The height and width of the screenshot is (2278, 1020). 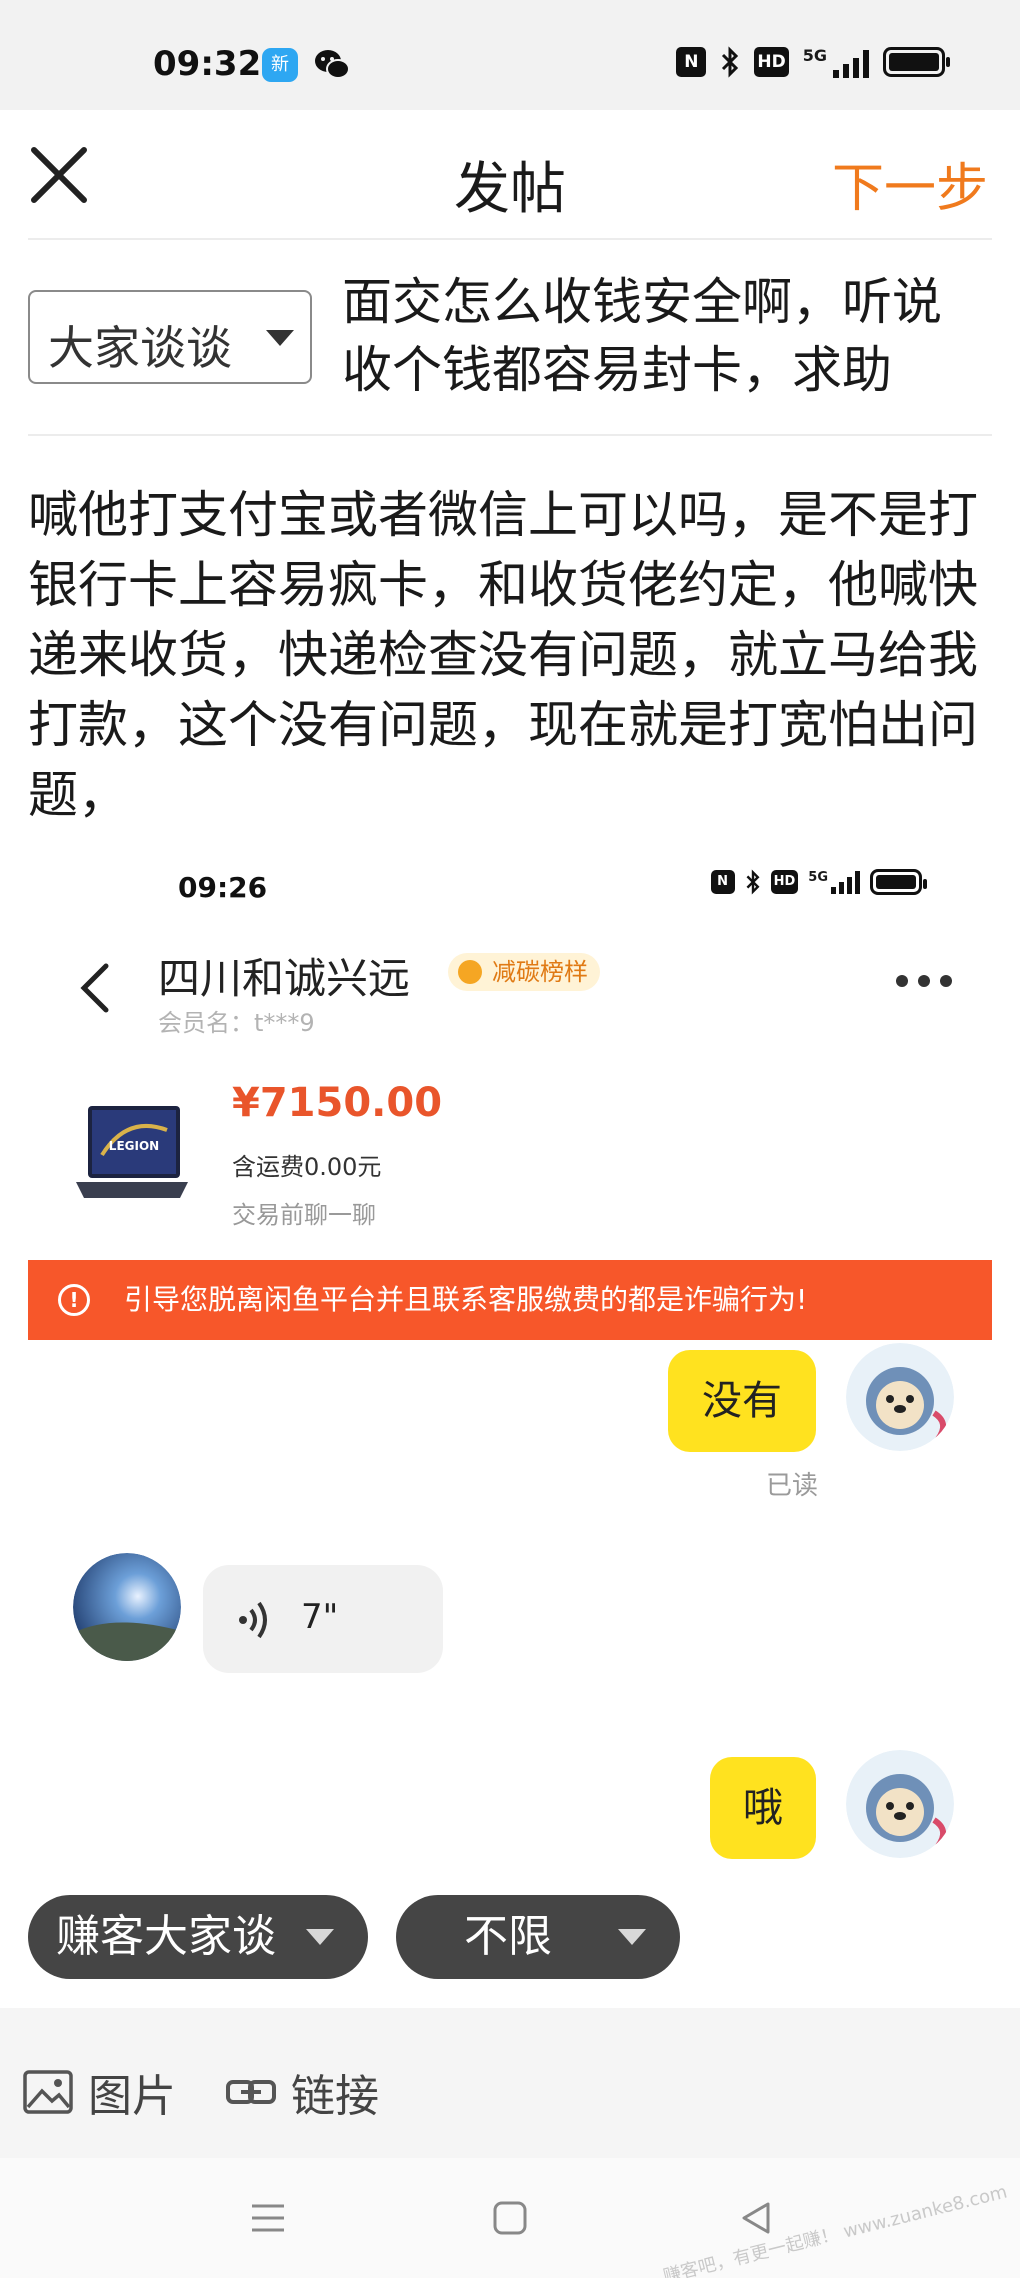 What do you see at coordinates (924, 981) in the screenshot?
I see `more-icon` at bounding box center [924, 981].